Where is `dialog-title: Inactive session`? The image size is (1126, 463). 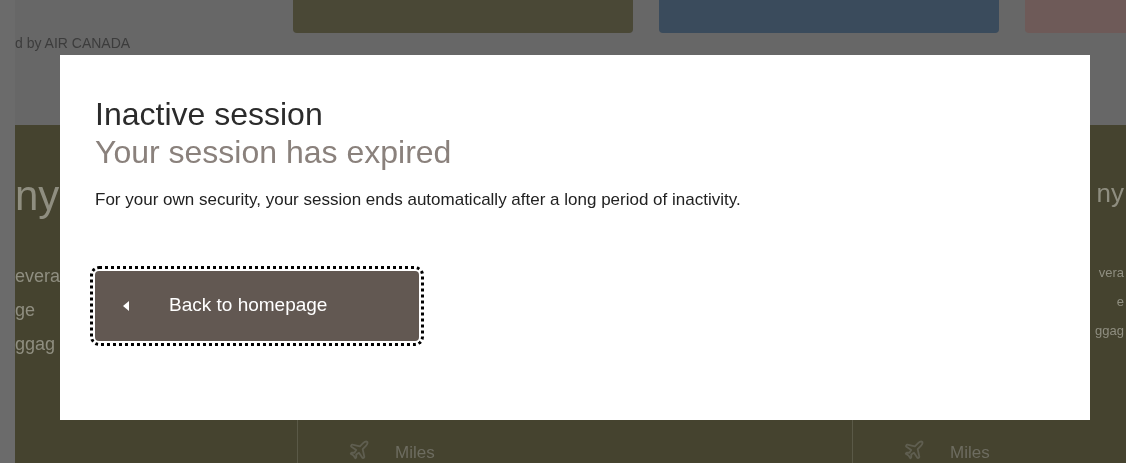
dialog-title: Inactive session is located at coordinates (209, 114).